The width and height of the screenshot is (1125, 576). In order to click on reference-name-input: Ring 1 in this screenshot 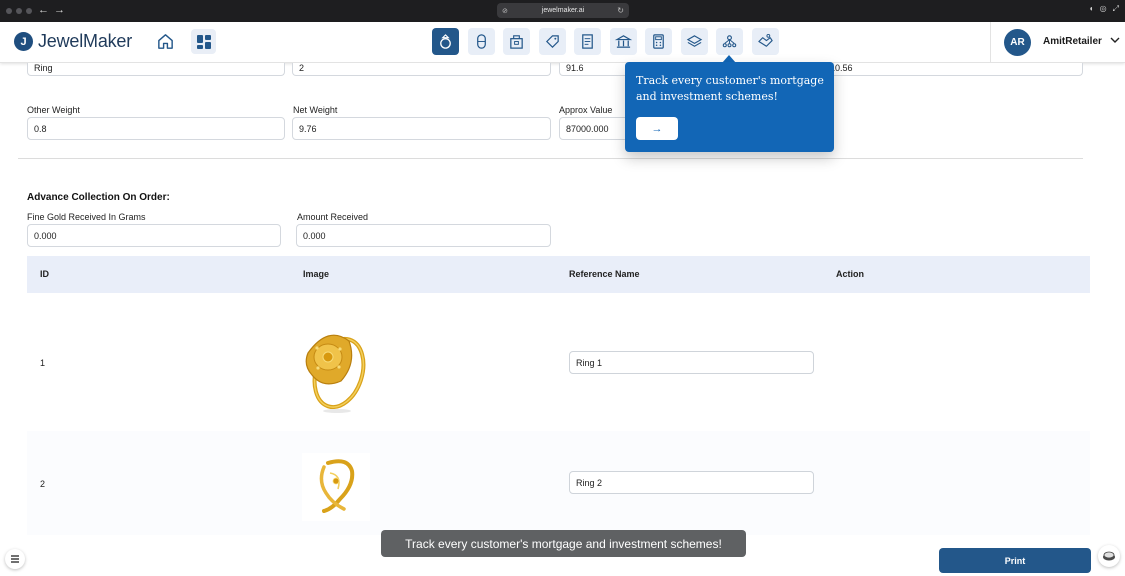, I will do `click(691, 362)`.